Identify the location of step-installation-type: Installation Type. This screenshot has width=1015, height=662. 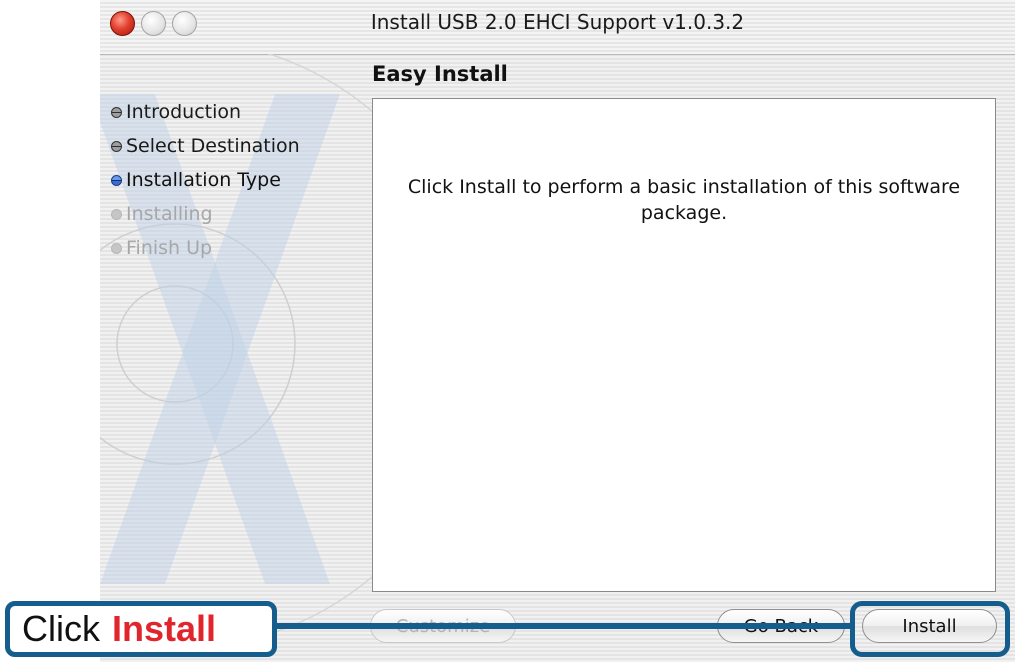
(205, 180).